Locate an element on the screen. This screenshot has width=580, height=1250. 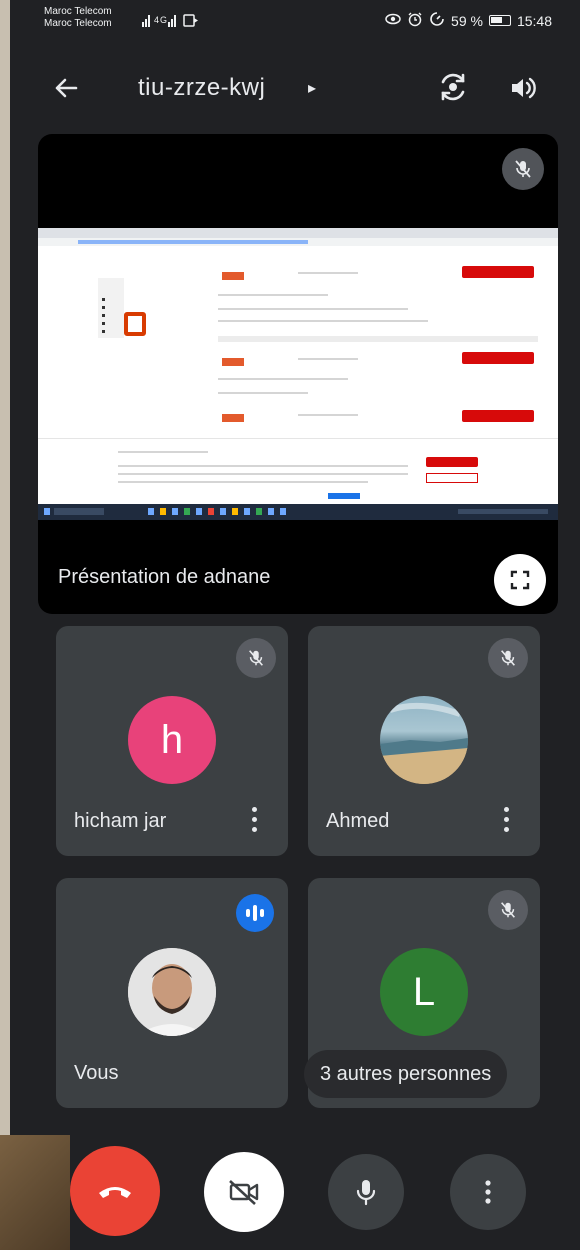
background-strip is located at coordinates (5, 625).